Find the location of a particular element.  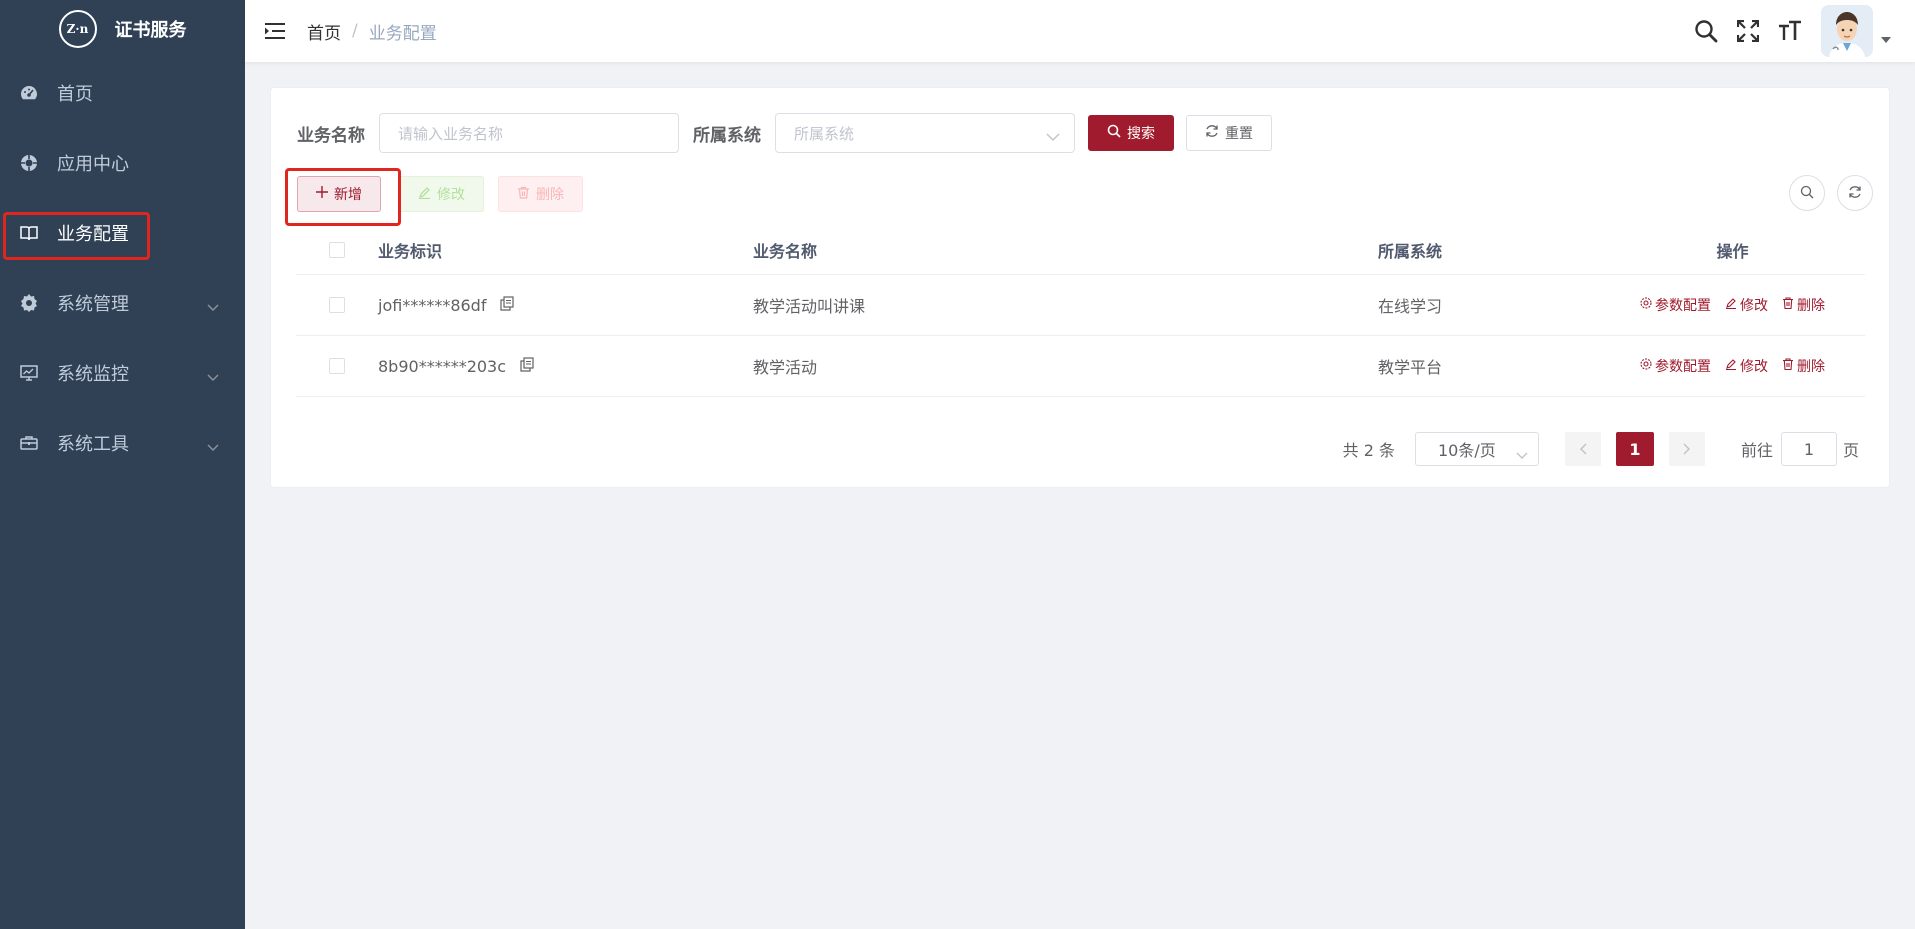

logo: Z·n 证书服务 is located at coordinates (122, 29).